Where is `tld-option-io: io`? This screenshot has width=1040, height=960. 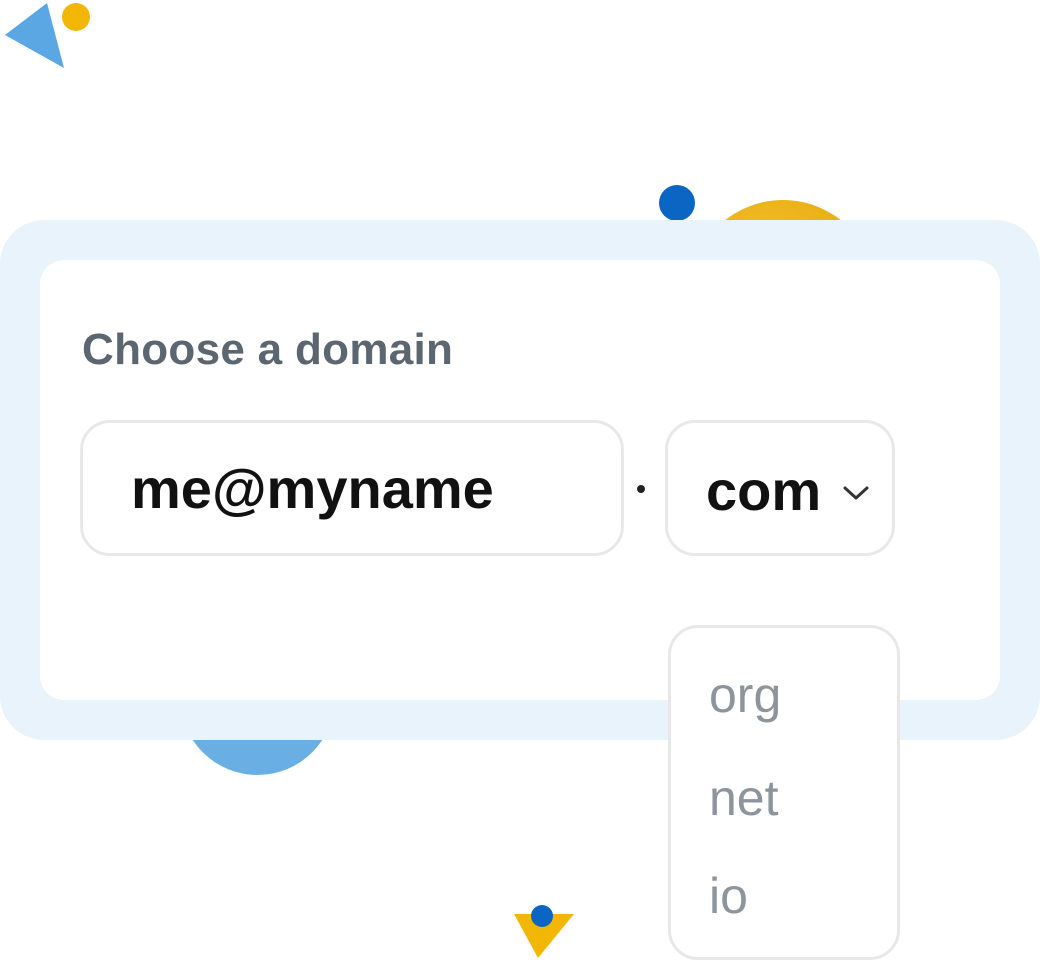
tld-option-io: io is located at coordinates (728, 896).